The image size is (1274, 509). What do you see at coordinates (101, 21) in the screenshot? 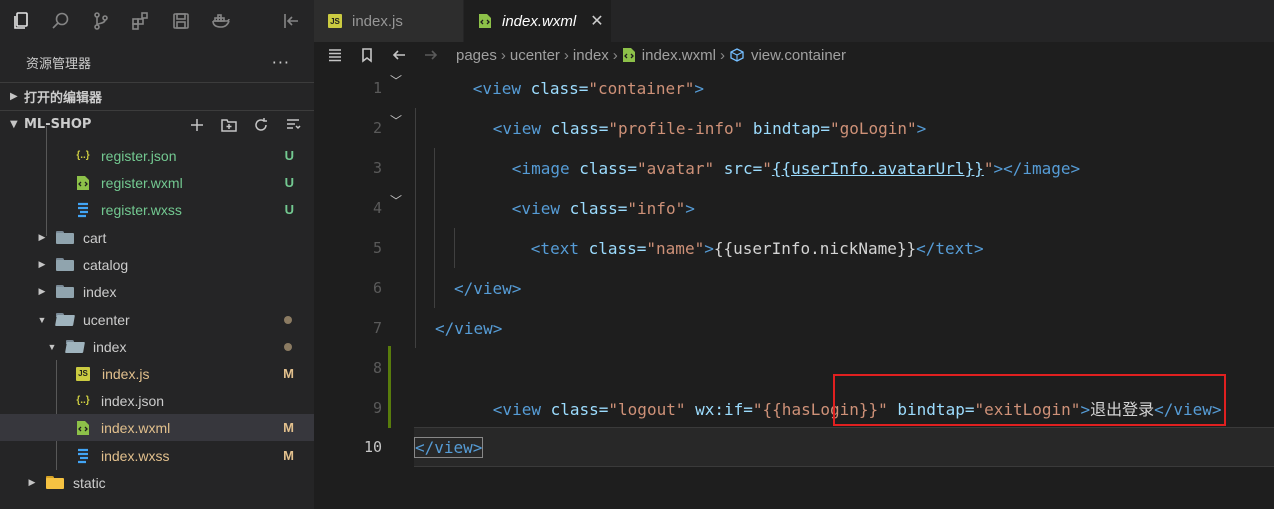
I see `source-control-icon` at bounding box center [101, 21].